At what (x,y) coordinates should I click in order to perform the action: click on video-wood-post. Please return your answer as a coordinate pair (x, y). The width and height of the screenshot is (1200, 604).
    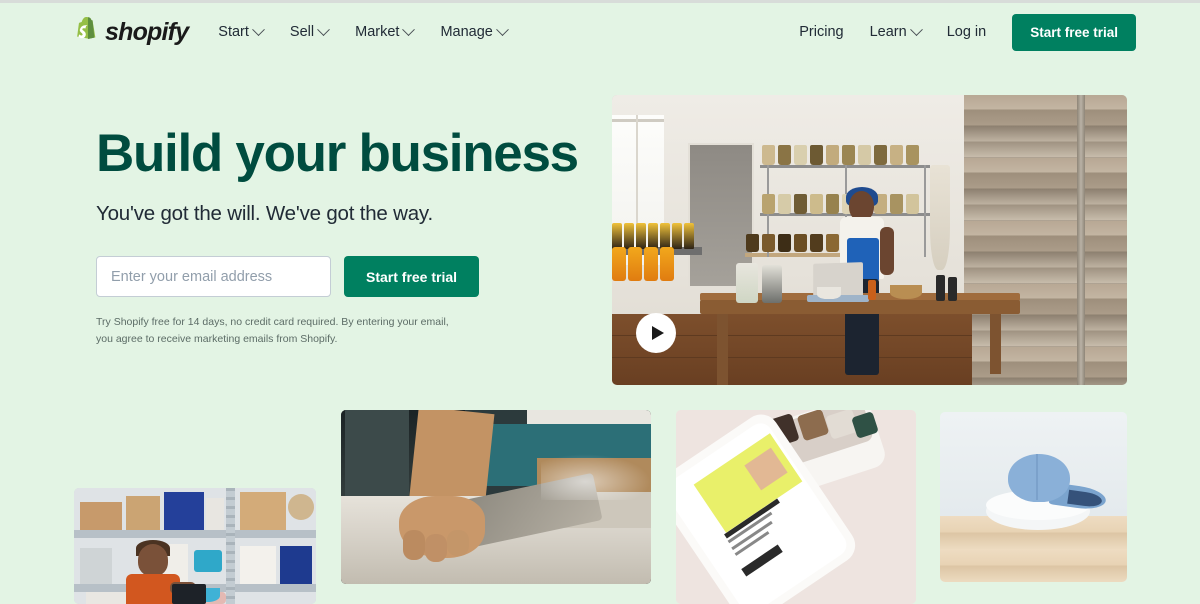
    Looking at the image, I should click on (1081, 240).